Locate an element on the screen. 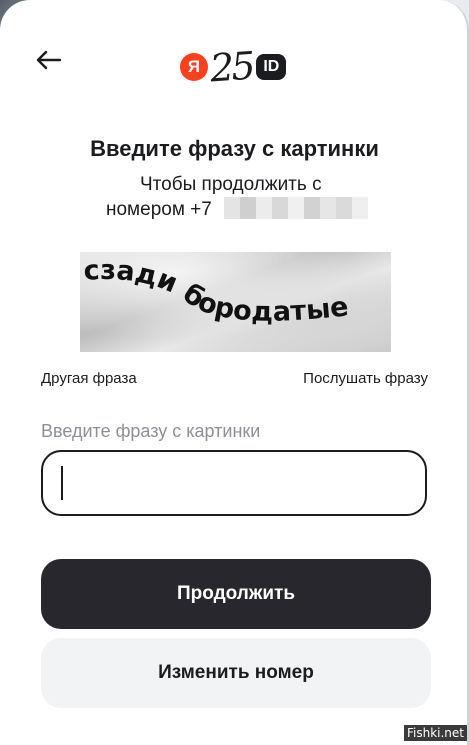 The image size is (469, 745). another-phrase-link: Другая фраза is located at coordinates (89, 378).